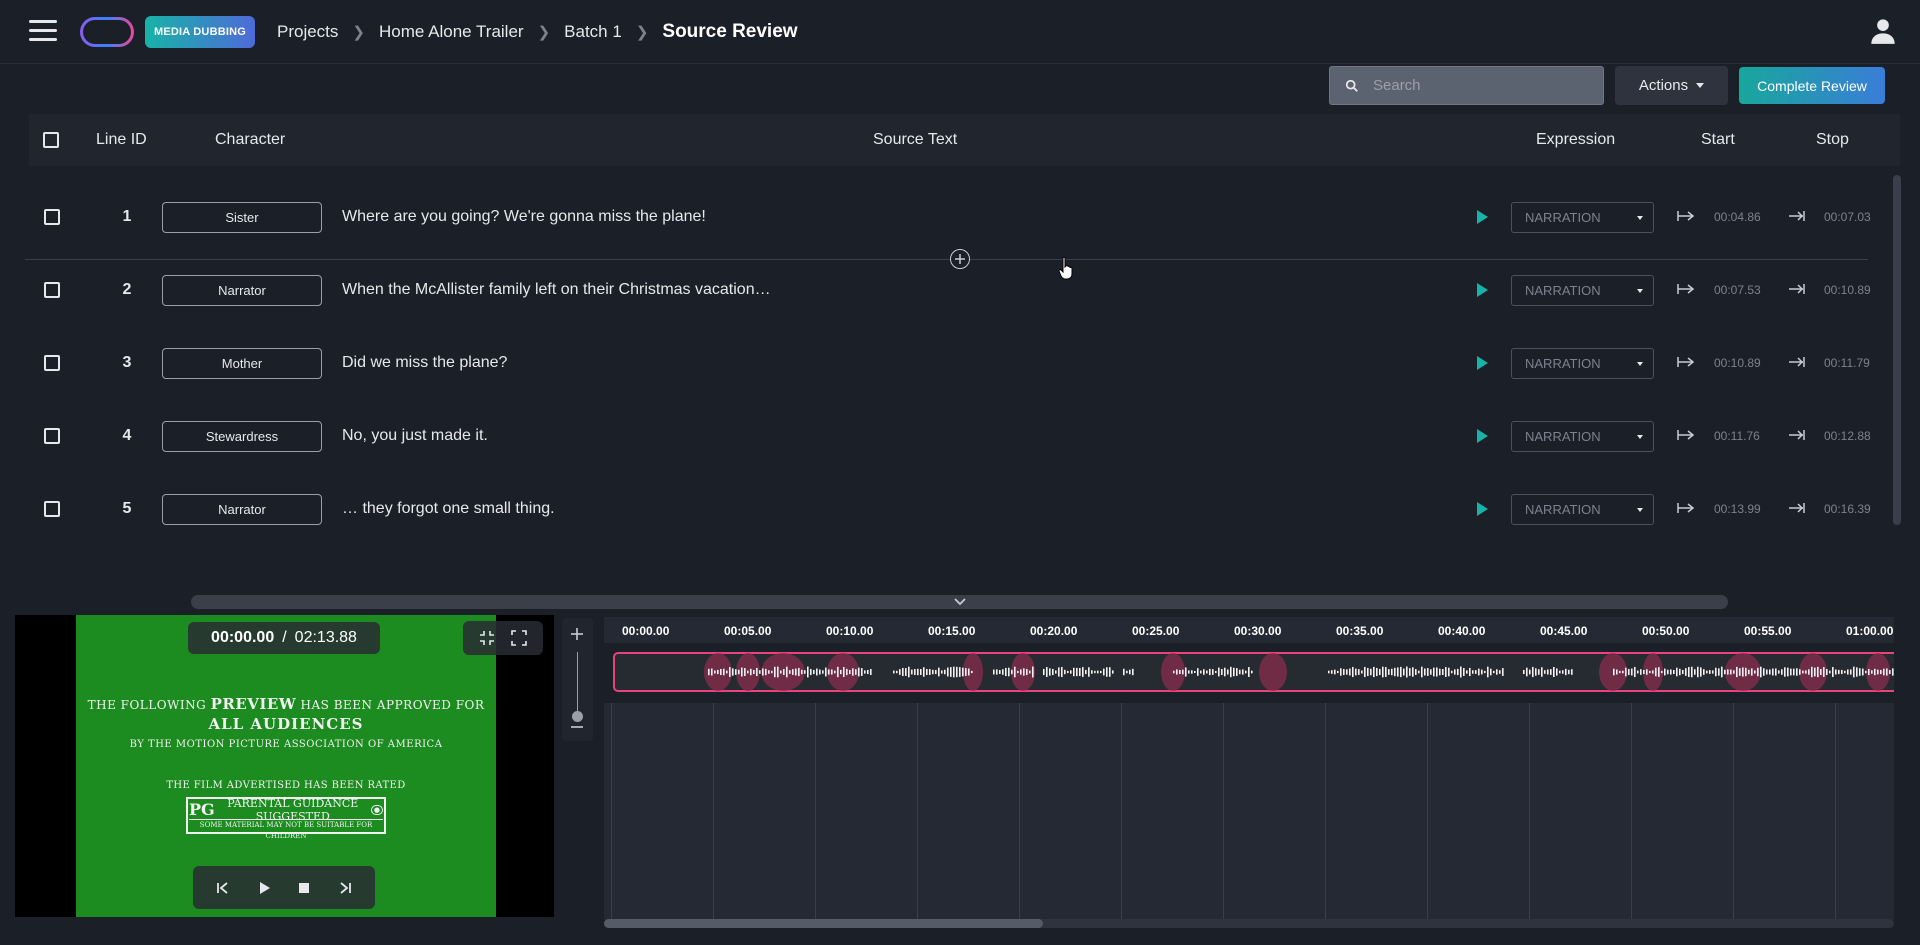 This screenshot has height=945, width=1920. I want to click on breadcrumb-project: Home Alone Trailer, so click(451, 32).